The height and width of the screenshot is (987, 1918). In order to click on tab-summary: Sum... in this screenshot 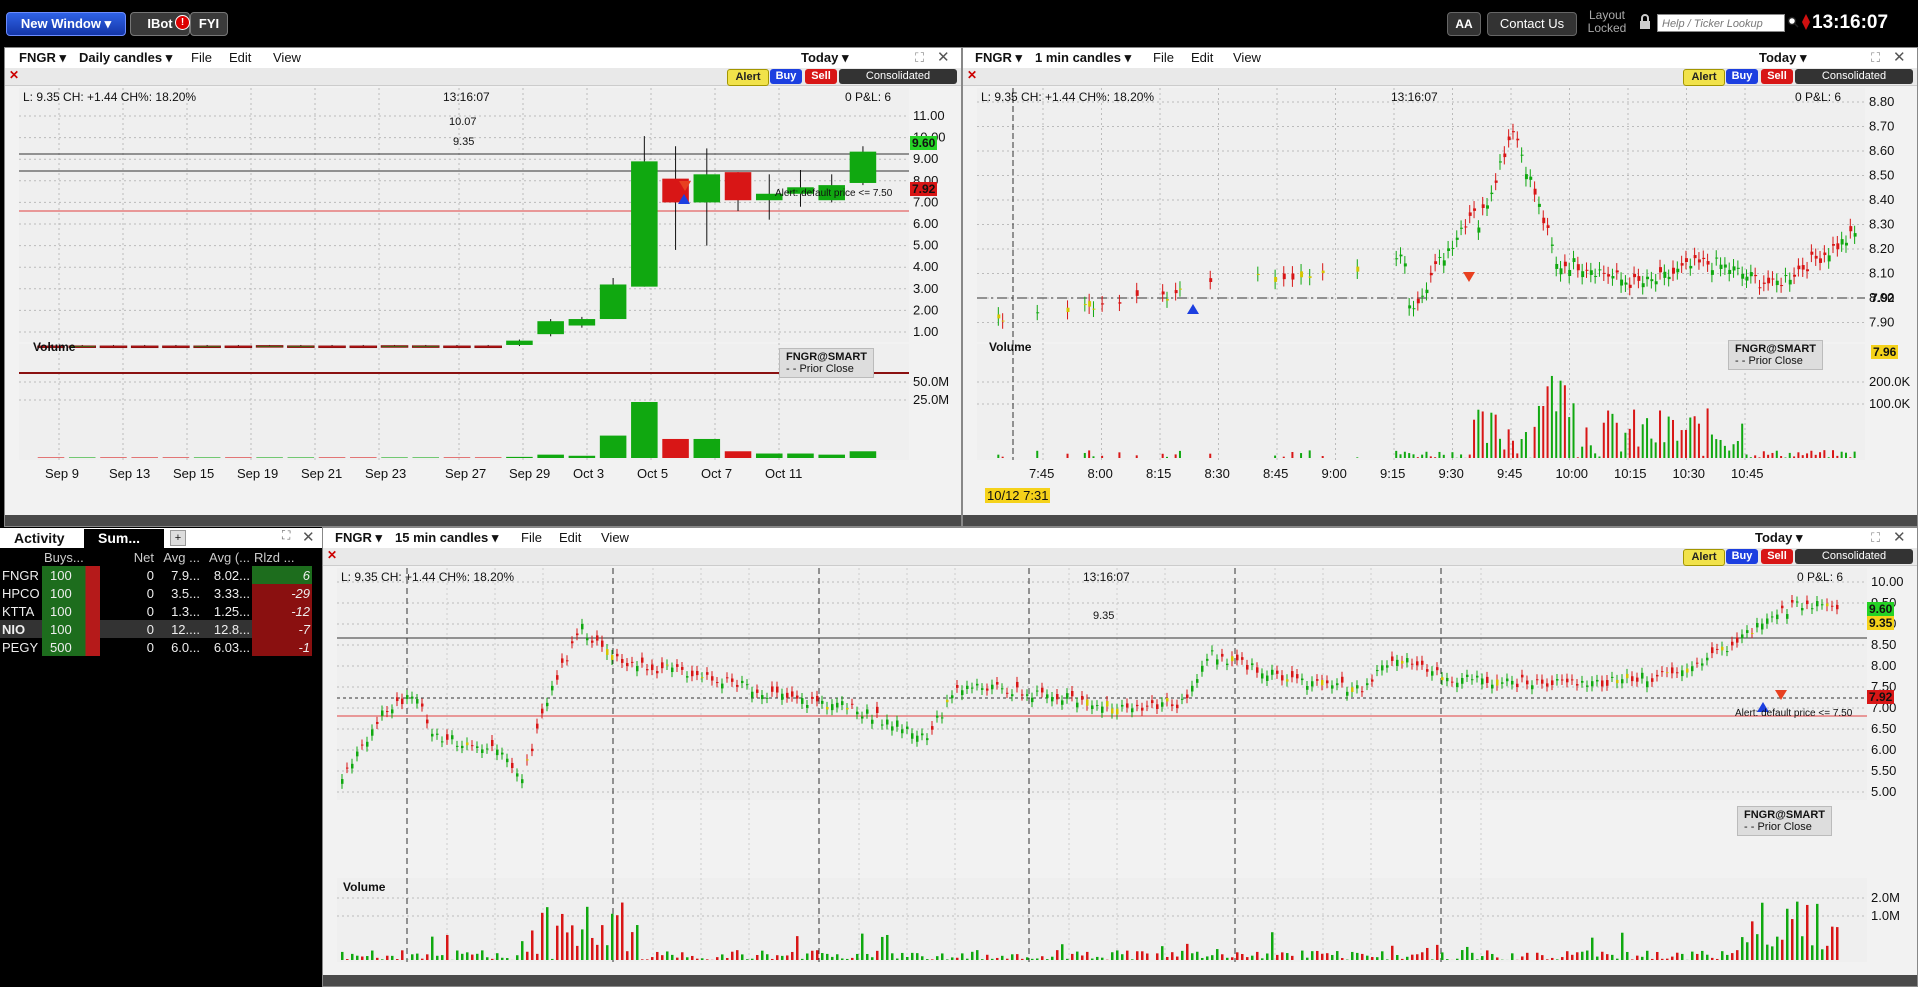, I will do `click(124, 538)`.